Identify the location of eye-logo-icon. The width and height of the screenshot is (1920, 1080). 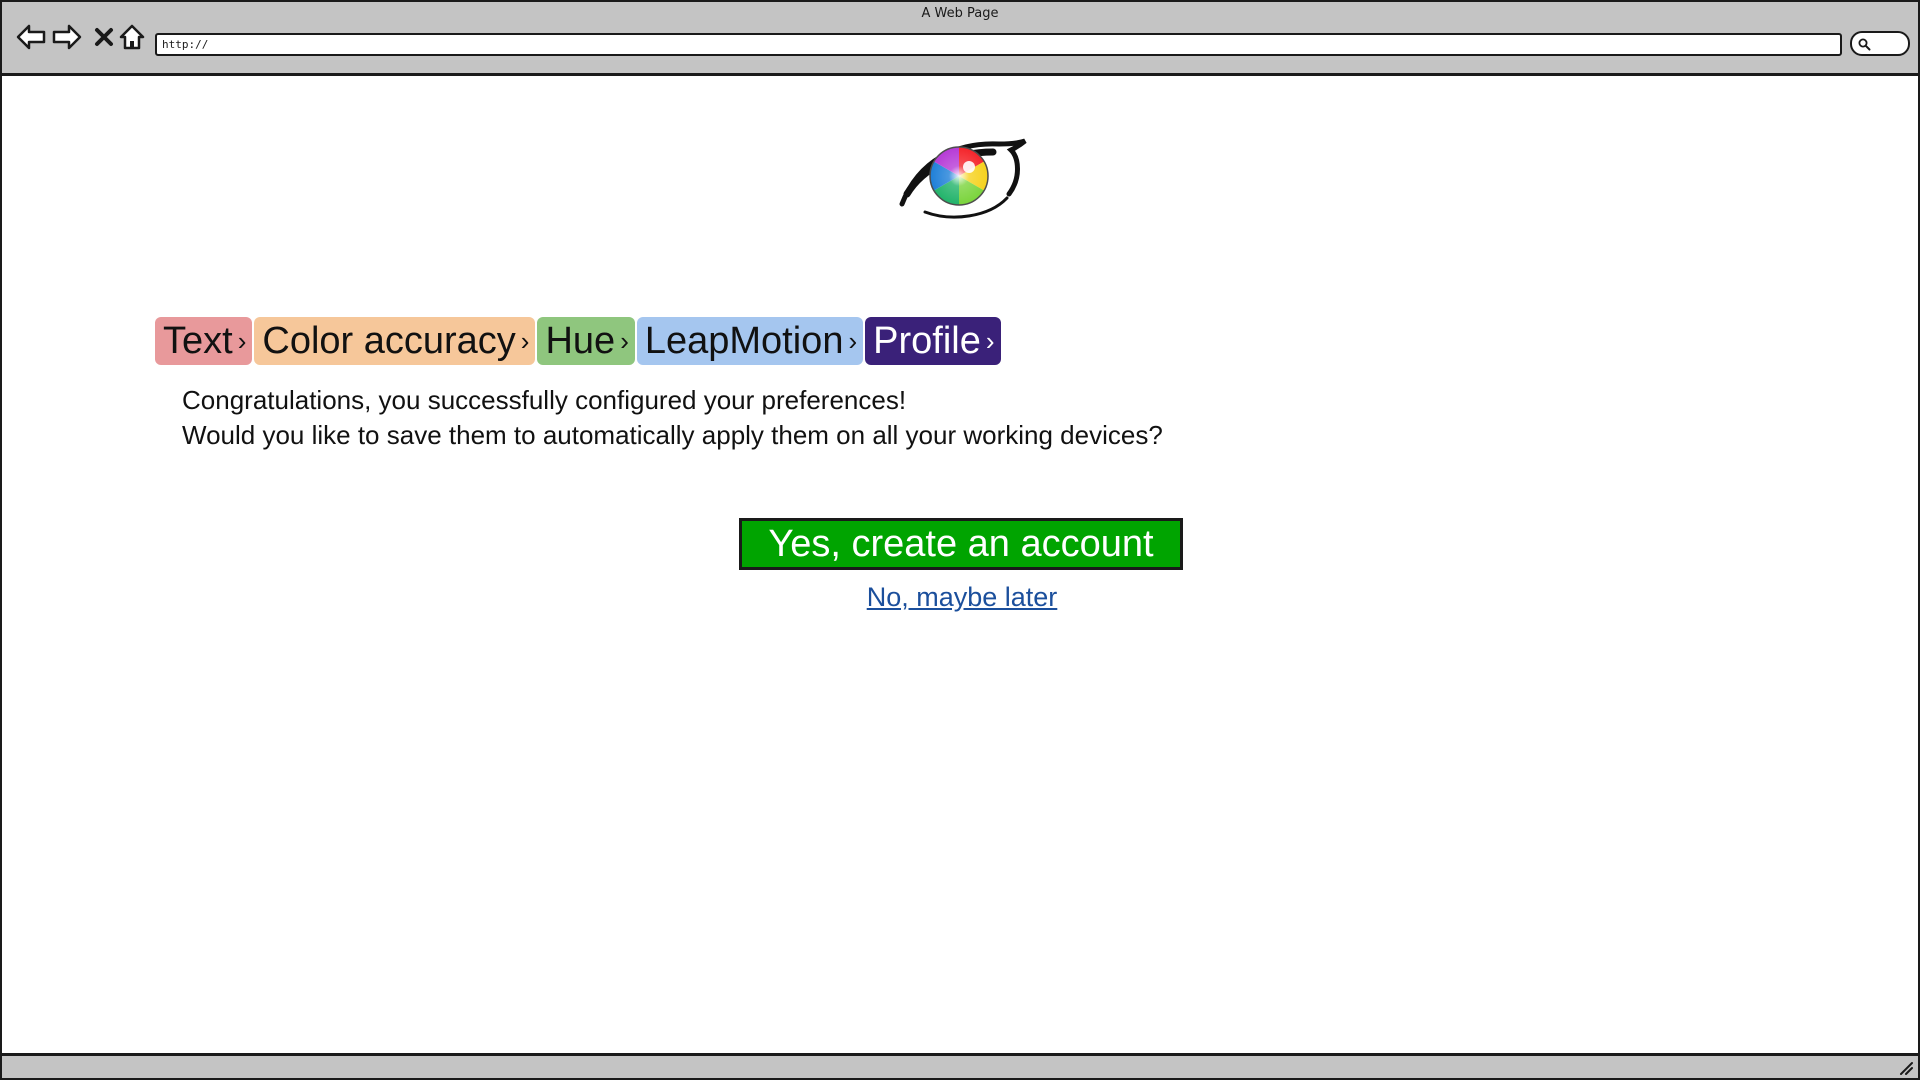
(963, 178).